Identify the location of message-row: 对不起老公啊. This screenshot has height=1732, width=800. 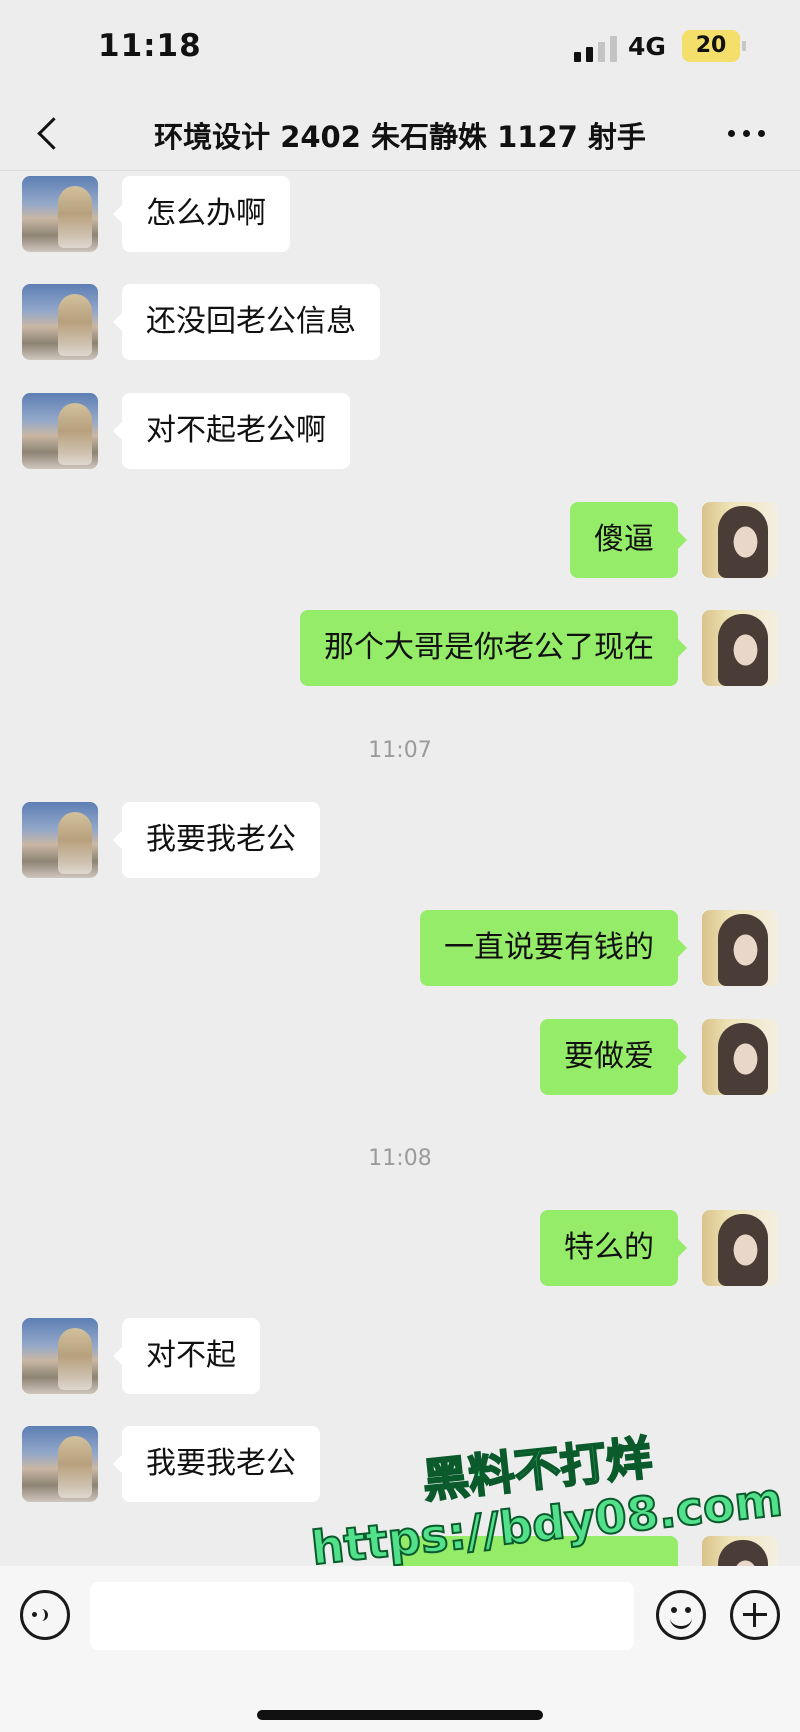
(400, 433).